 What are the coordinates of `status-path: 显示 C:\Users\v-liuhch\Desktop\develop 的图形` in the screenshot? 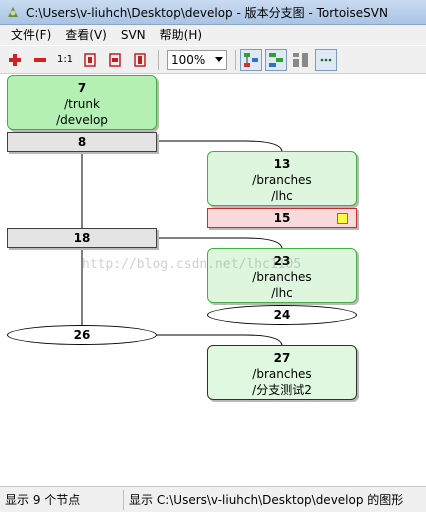 It's located at (266, 499).